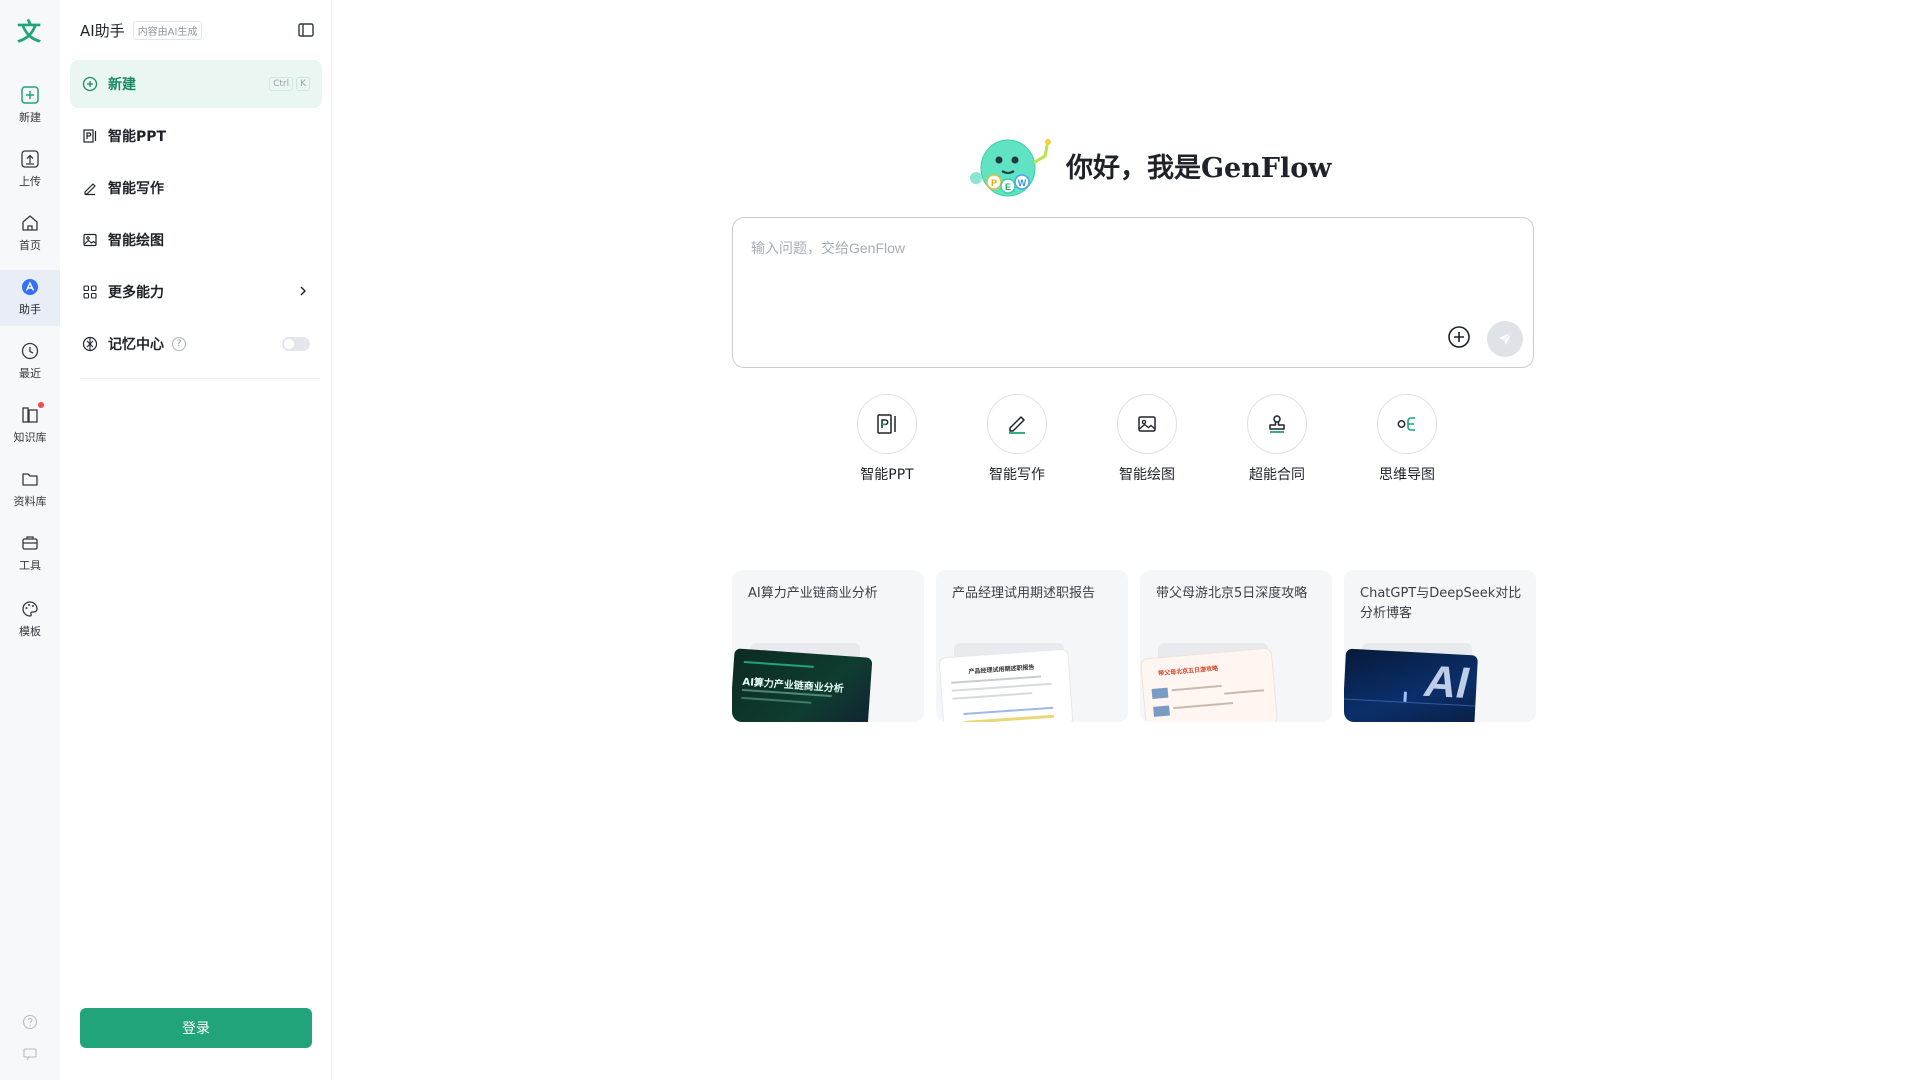 The width and height of the screenshot is (1920, 1080). Describe the element at coordinates (1459, 337) in the screenshot. I see `add-attachment-icon` at that location.